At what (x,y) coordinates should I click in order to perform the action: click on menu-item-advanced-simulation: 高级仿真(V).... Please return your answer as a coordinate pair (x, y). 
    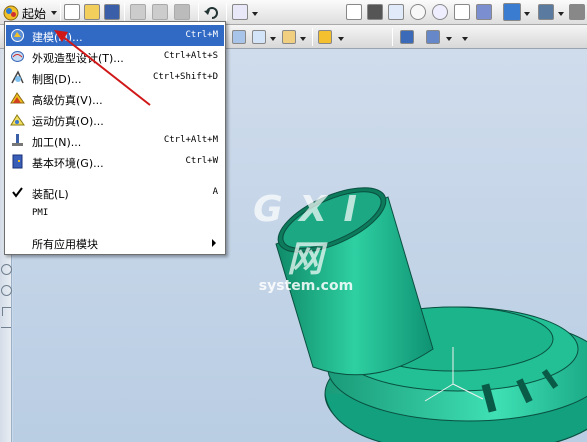
    Looking at the image, I should click on (115, 98).